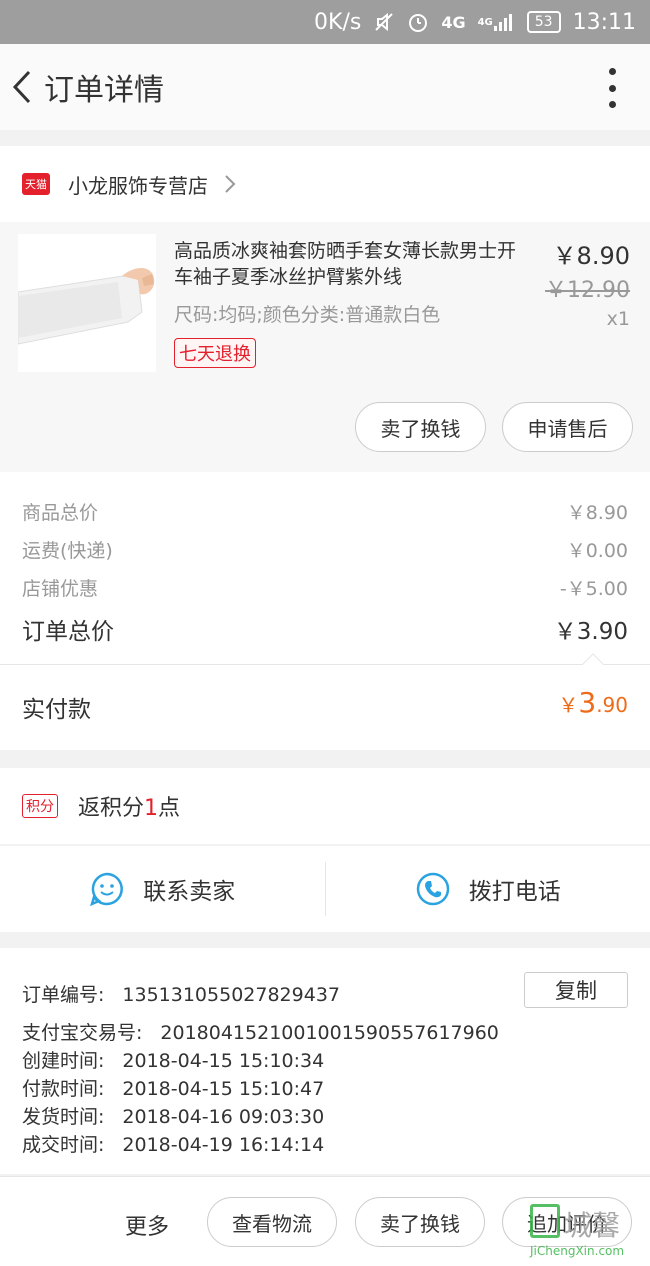 Image resolution: width=650 pixels, height=1266 pixels. I want to click on battery-icon: 53, so click(543, 22).